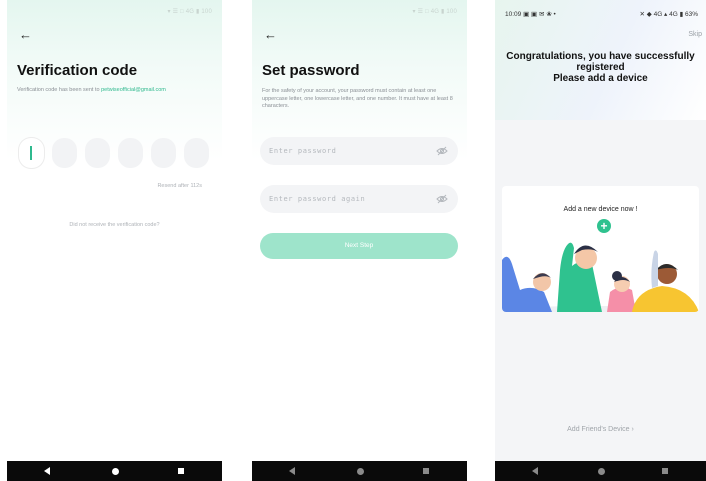 Image resolution: width=706 pixels, height=481 pixels. I want to click on not-received-link: Did not receive the verification code?, so click(114, 225).